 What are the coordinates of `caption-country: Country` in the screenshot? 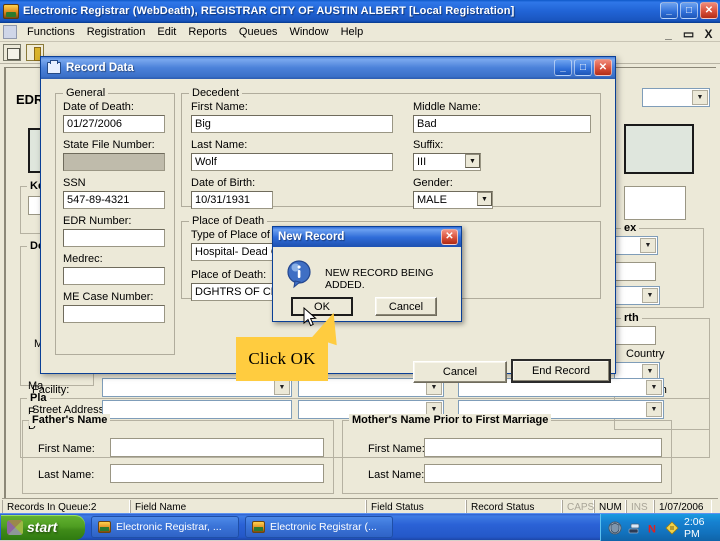 It's located at (645, 354).